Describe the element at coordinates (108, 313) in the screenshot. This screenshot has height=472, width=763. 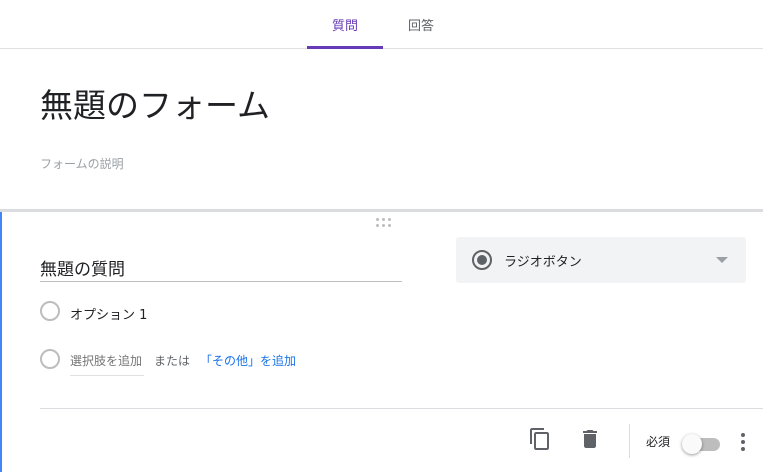
I see `option-1-input: オプション 1` at that location.